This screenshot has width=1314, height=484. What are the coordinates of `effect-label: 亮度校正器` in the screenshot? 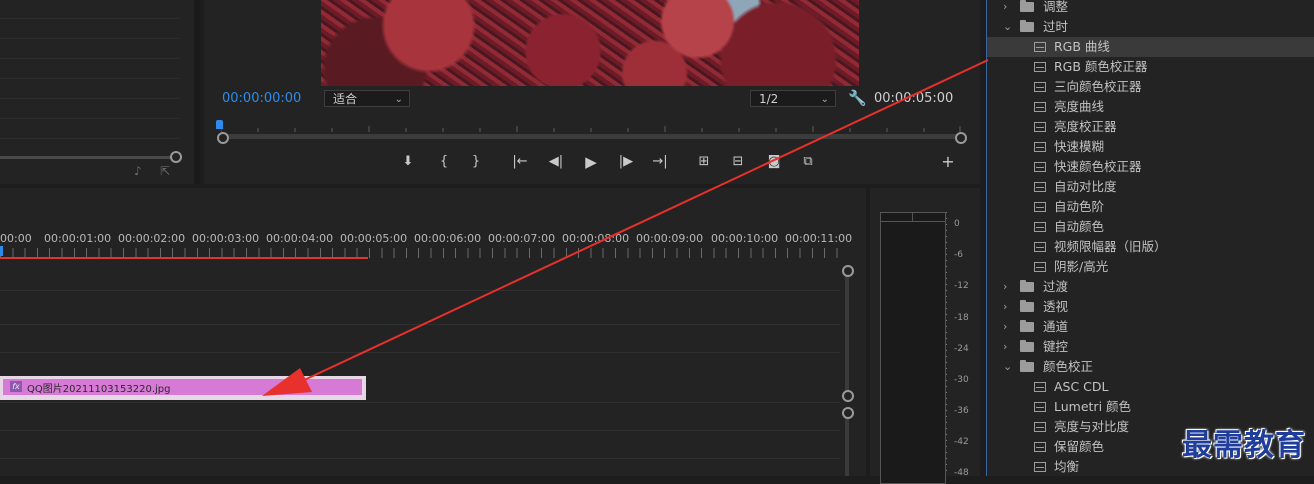 It's located at (1085, 126).